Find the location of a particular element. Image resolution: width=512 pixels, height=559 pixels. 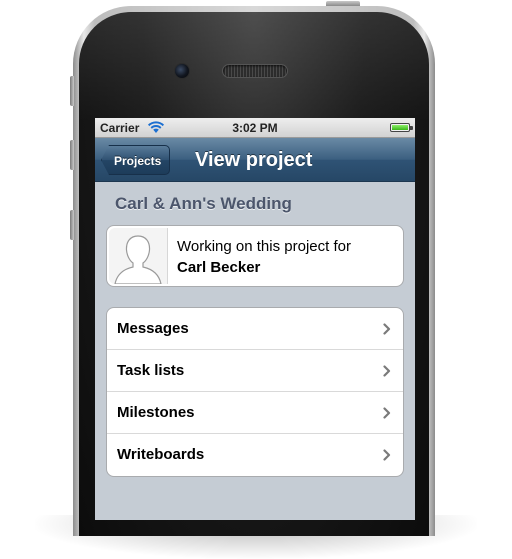

earpiece-speaker is located at coordinates (255, 71).